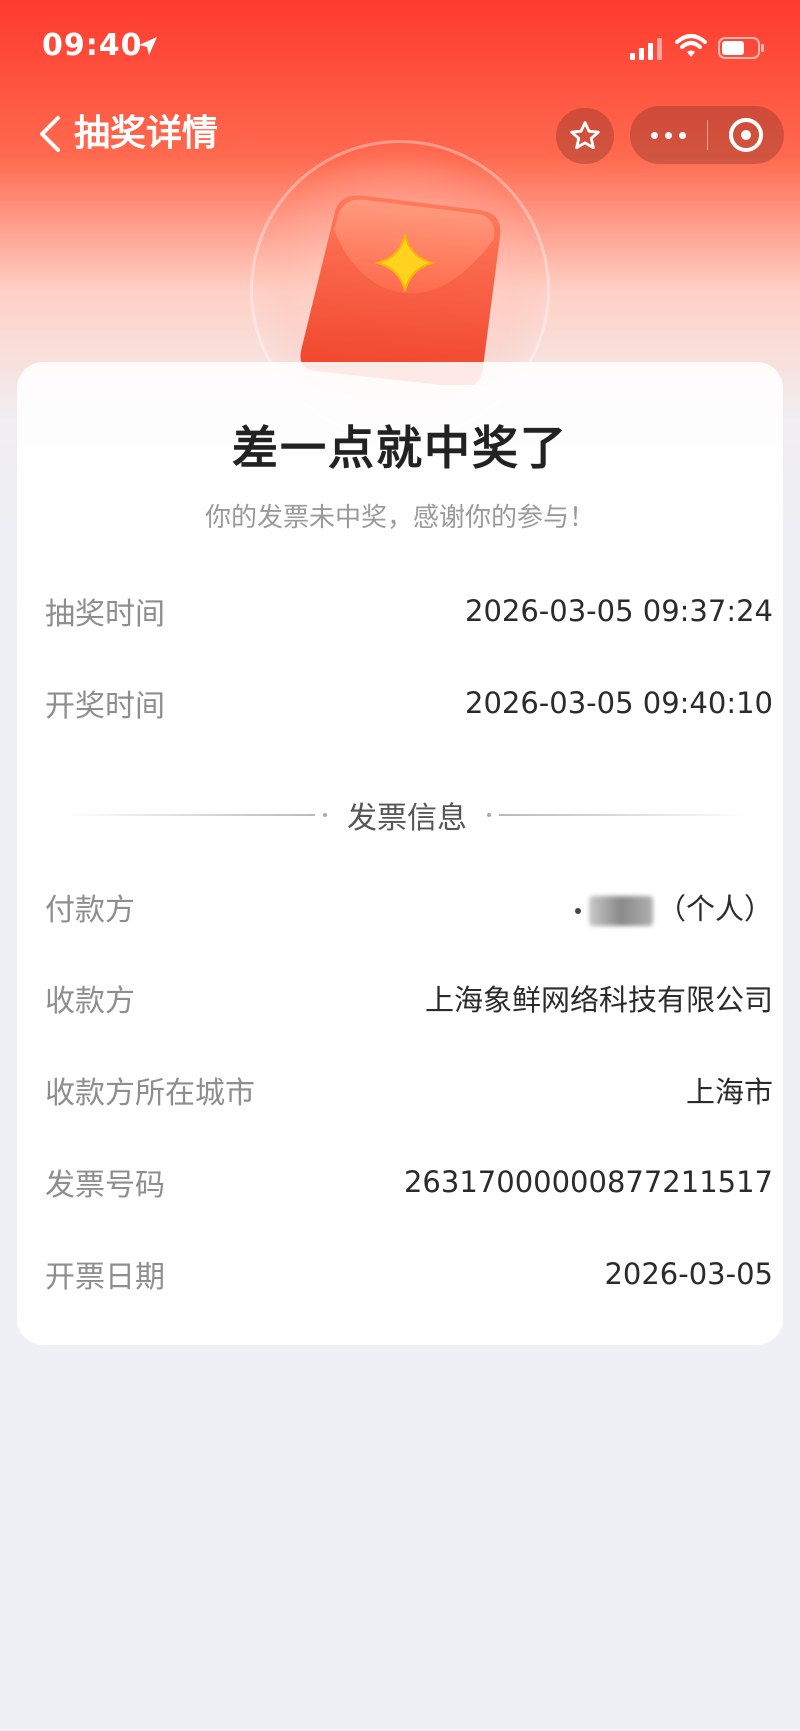 The image size is (800, 1731). What do you see at coordinates (598, 1000) in the screenshot?
I see `row-value: 上海象鲜网络科技有限公司` at bounding box center [598, 1000].